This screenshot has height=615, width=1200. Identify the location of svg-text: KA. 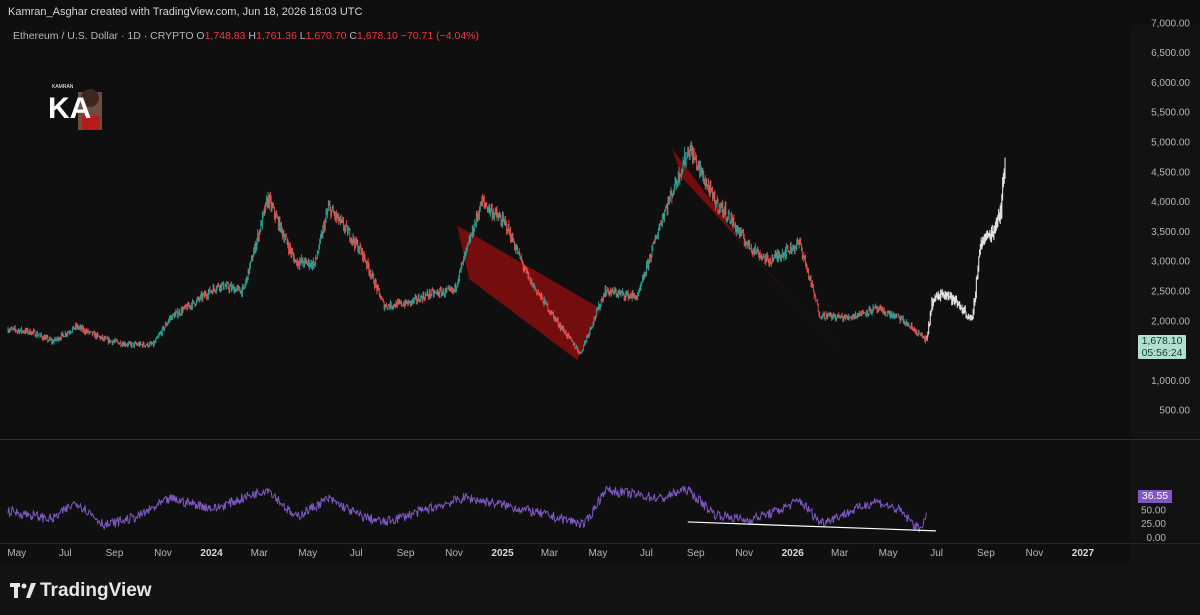
(69, 108).